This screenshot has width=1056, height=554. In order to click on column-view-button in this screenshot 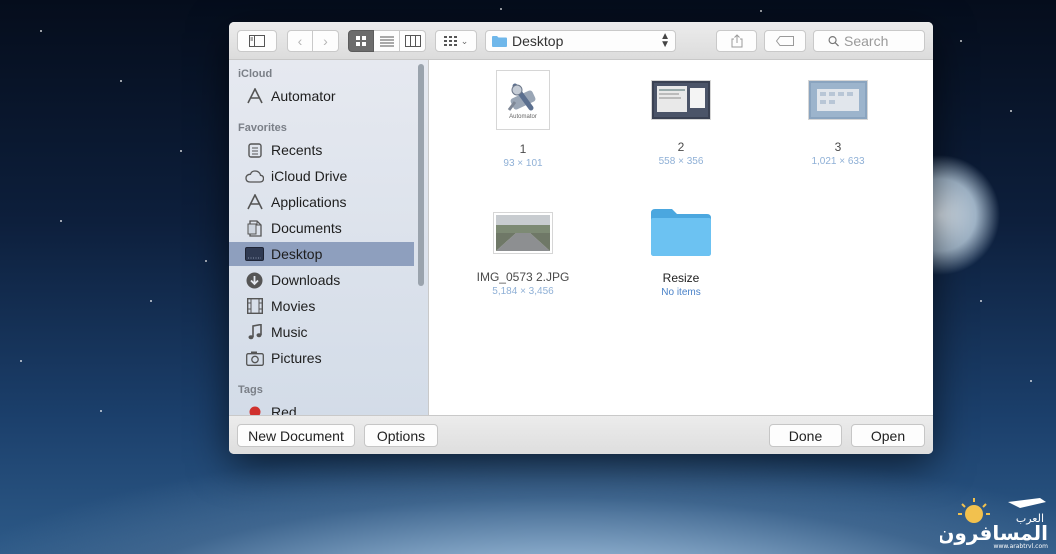, I will do `click(413, 41)`.